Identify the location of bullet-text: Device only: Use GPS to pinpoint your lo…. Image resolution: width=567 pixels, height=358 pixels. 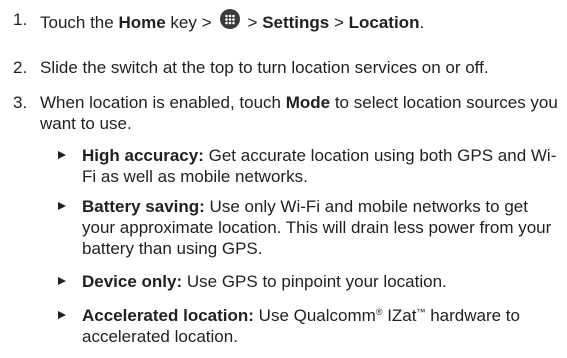
(264, 281).